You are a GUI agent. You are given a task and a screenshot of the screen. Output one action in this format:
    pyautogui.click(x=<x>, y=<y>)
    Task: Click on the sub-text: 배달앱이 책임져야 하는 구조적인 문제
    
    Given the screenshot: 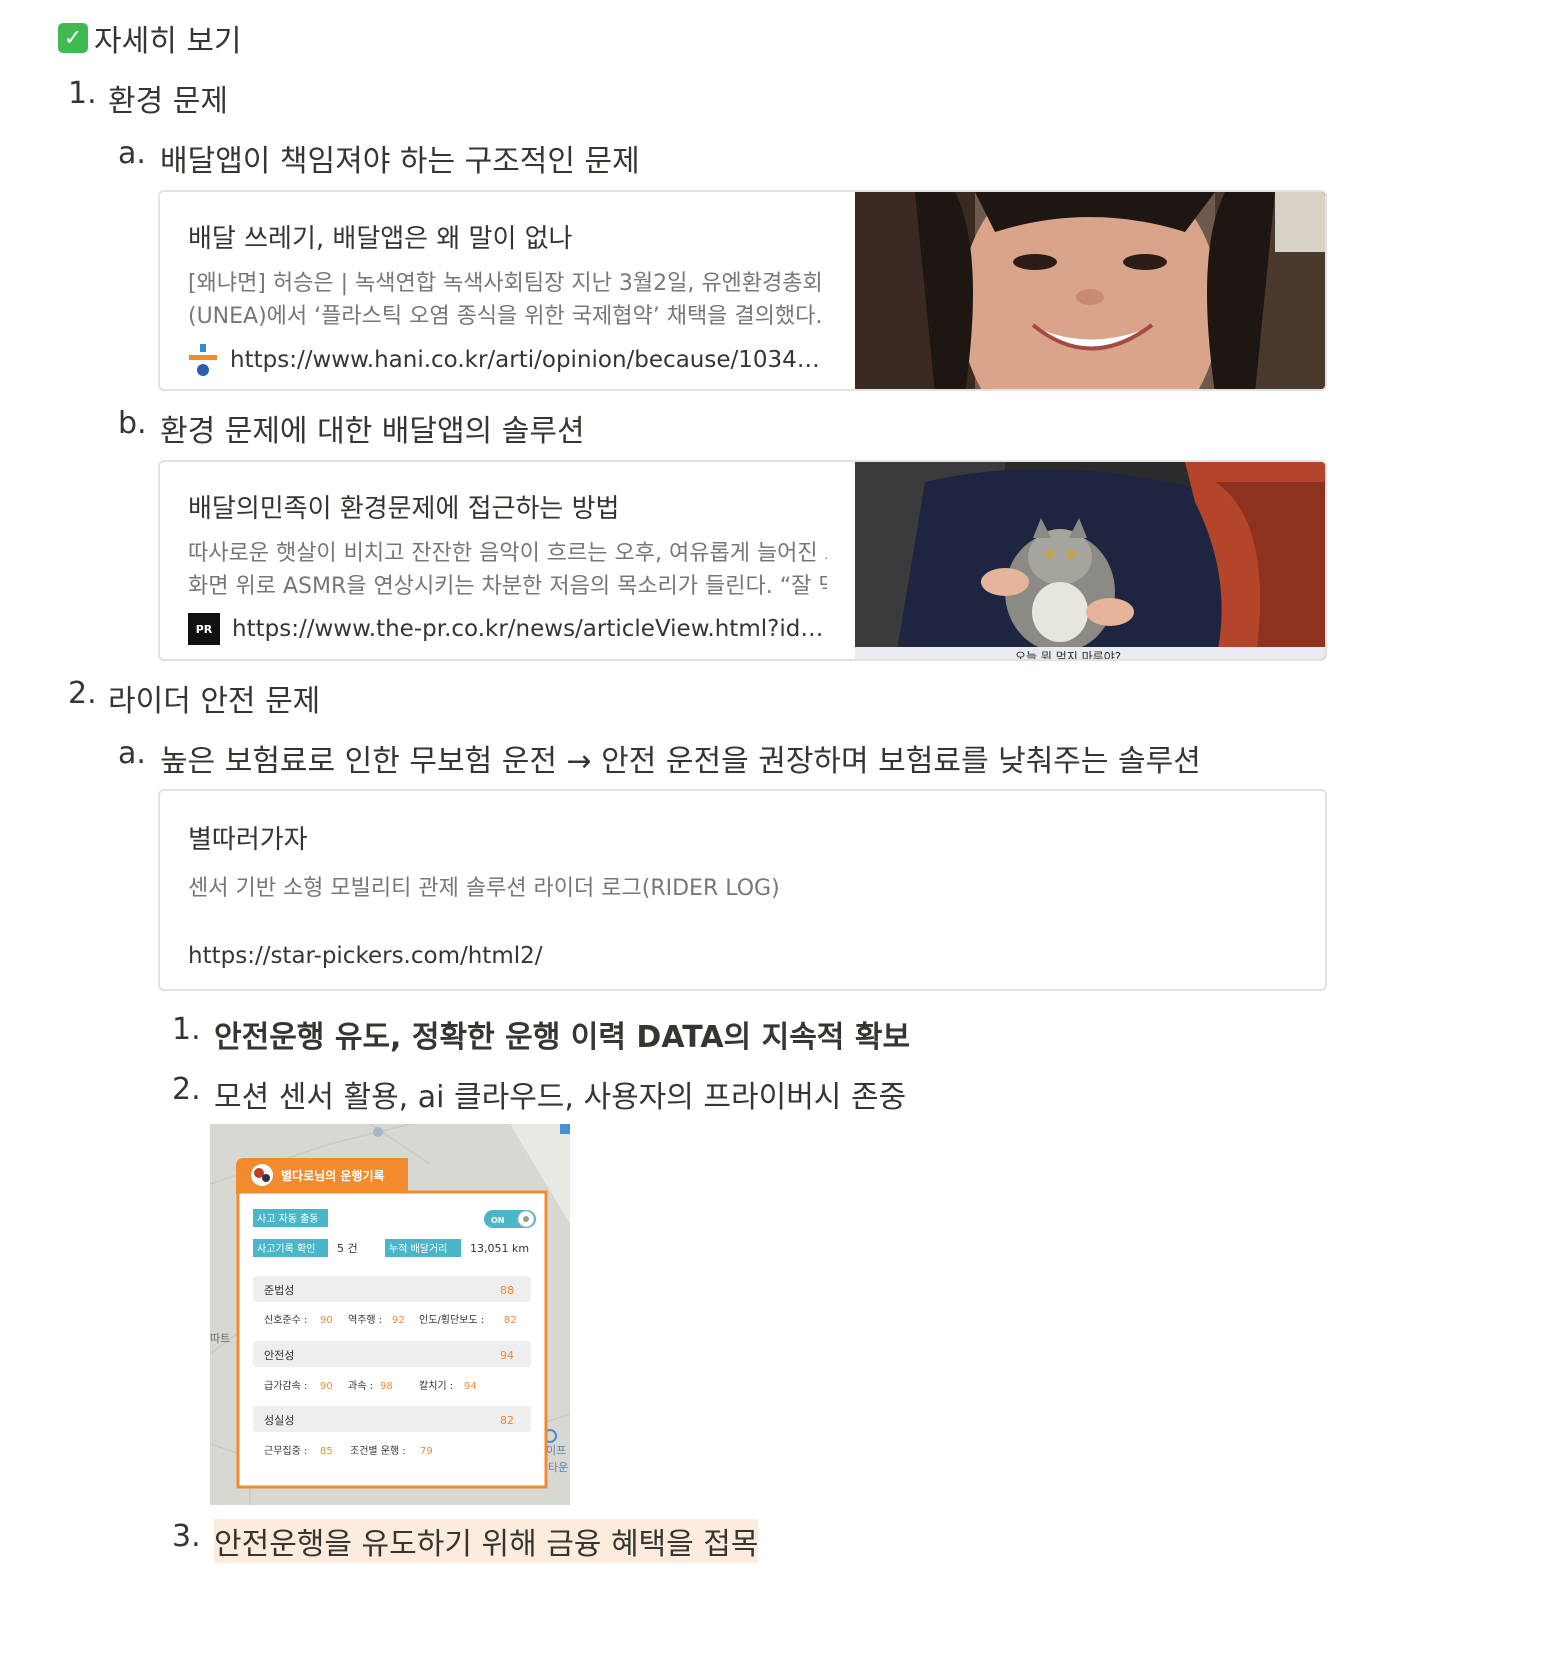 What is the action you would take?
    pyautogui.click(x=400, y=161)
    